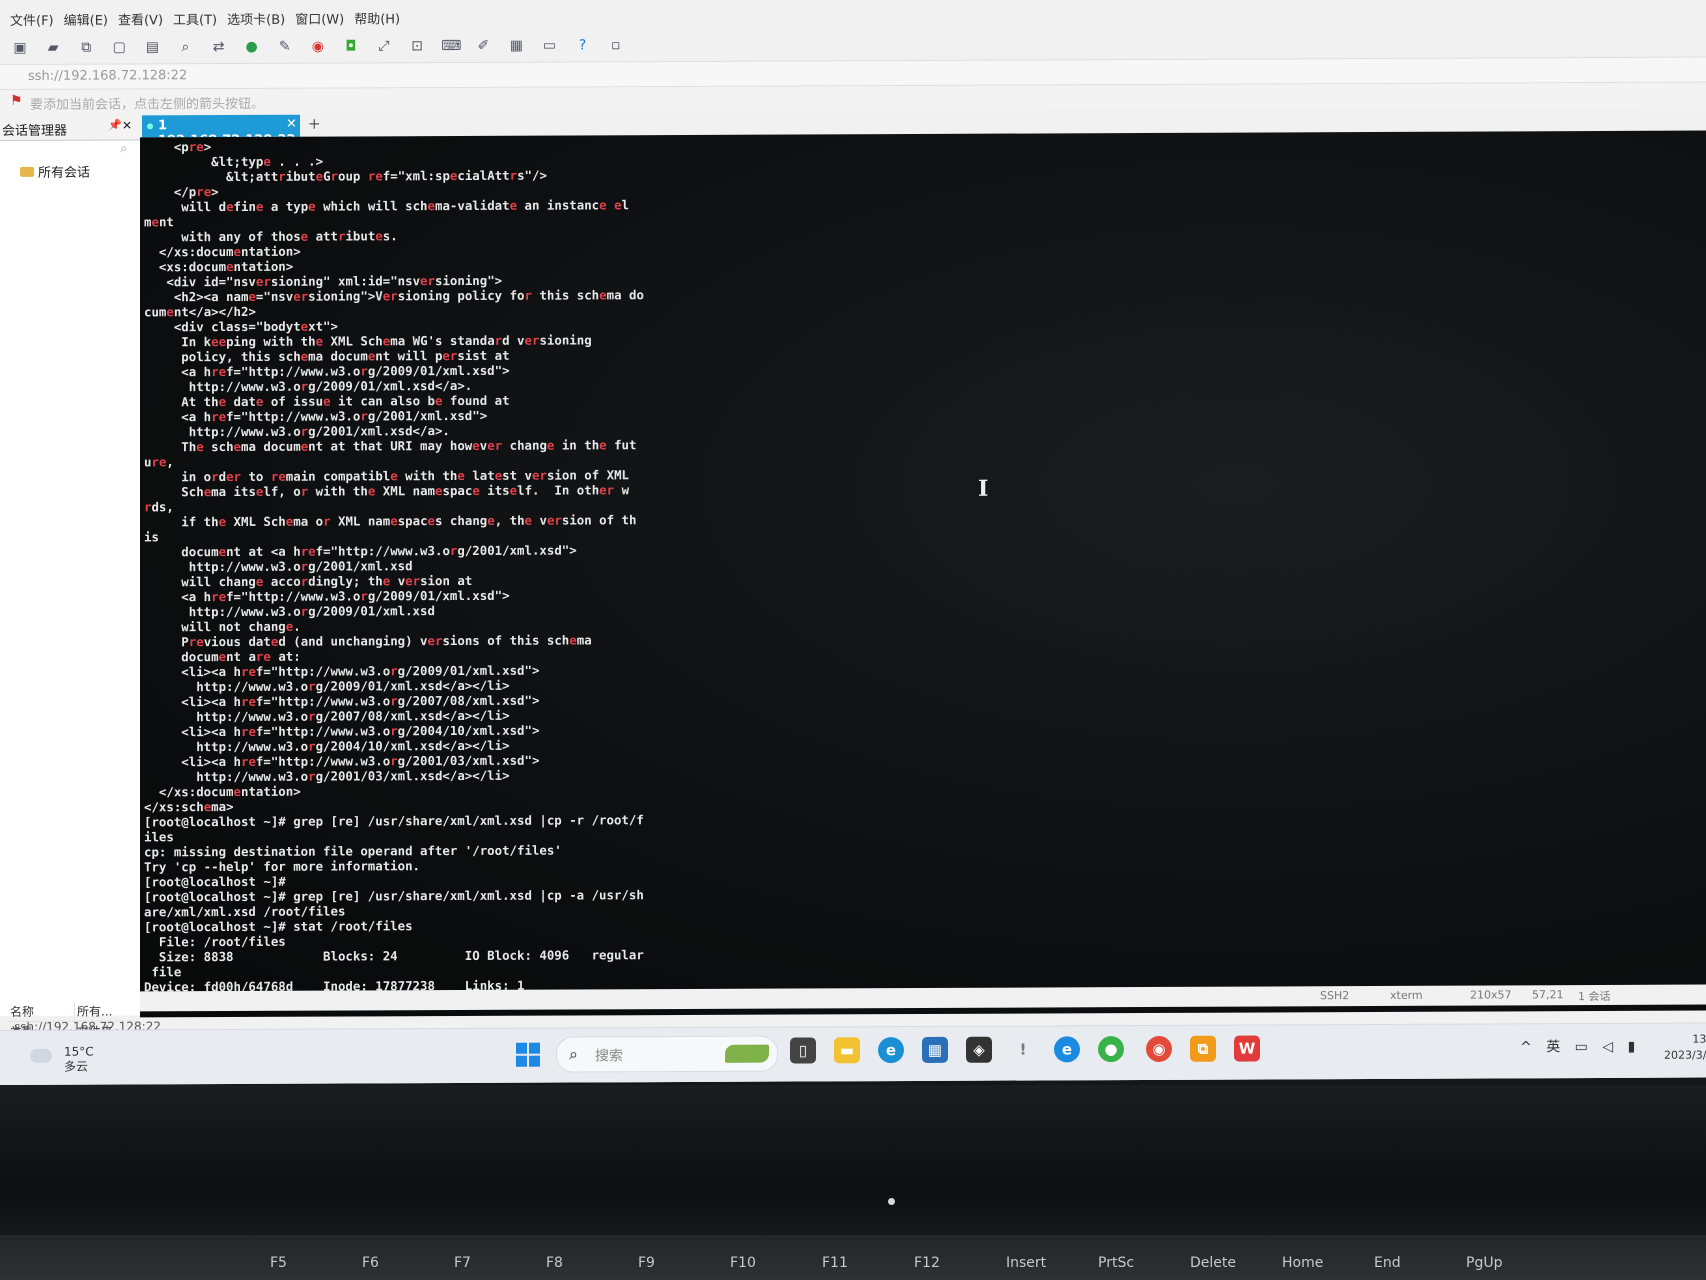  Describe the element at coordinates (53, 48) in the screenshot. I see `open-folder-icon: ▰` at that location.